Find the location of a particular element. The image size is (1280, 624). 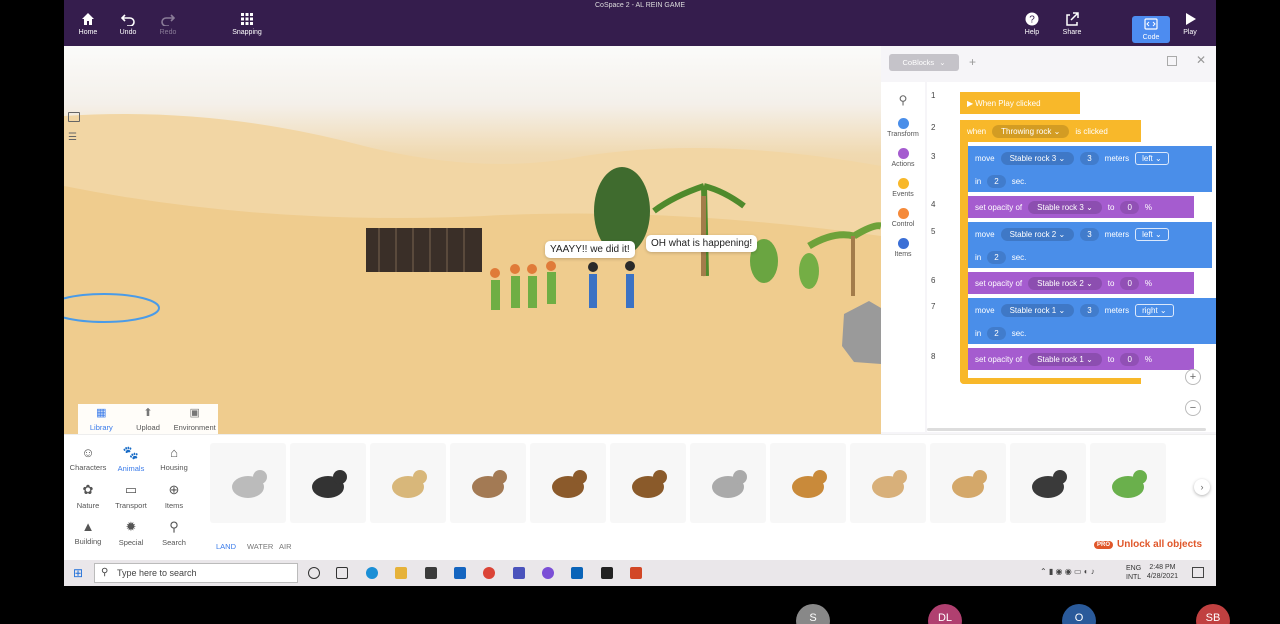

animal-dog is located at coordinates (408, 483).